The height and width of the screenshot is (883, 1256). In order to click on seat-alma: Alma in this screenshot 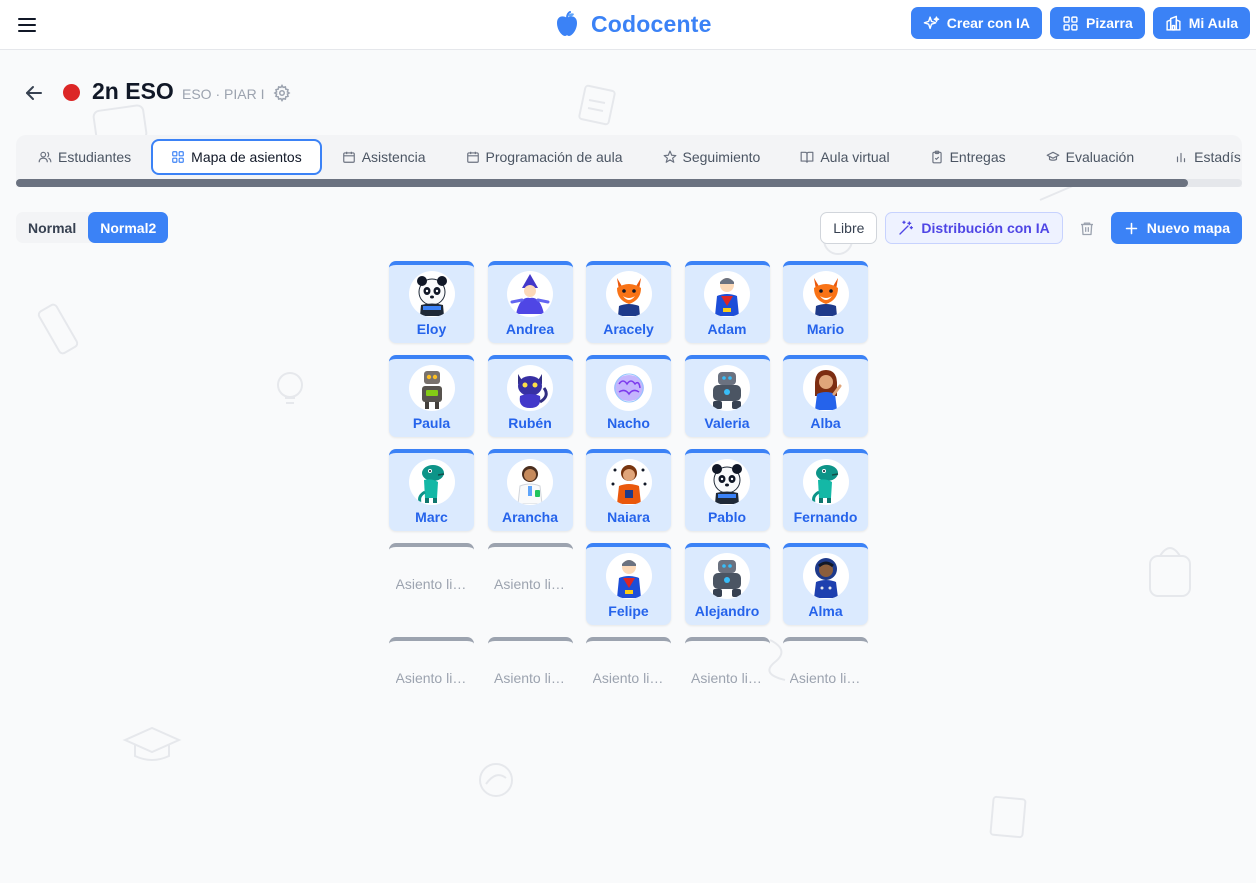, I will do `click(825, 584)`.